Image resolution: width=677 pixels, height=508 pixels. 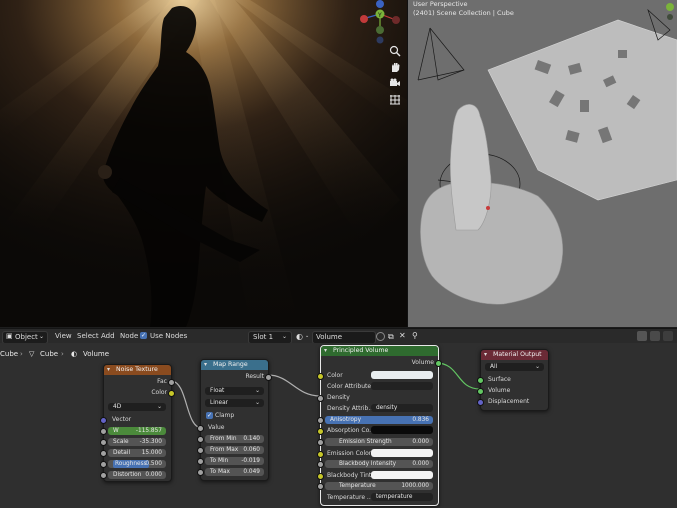 I want to click on emission-color-swatch, so click(x=402, y=453).